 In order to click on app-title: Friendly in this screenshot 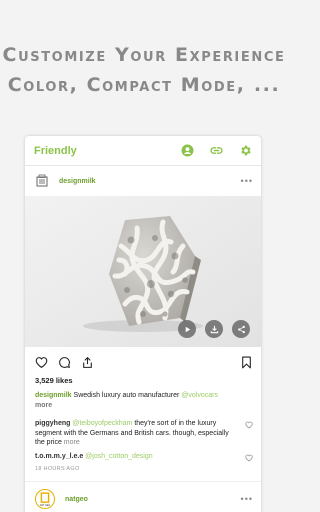, I will do `click(55, 150)`.